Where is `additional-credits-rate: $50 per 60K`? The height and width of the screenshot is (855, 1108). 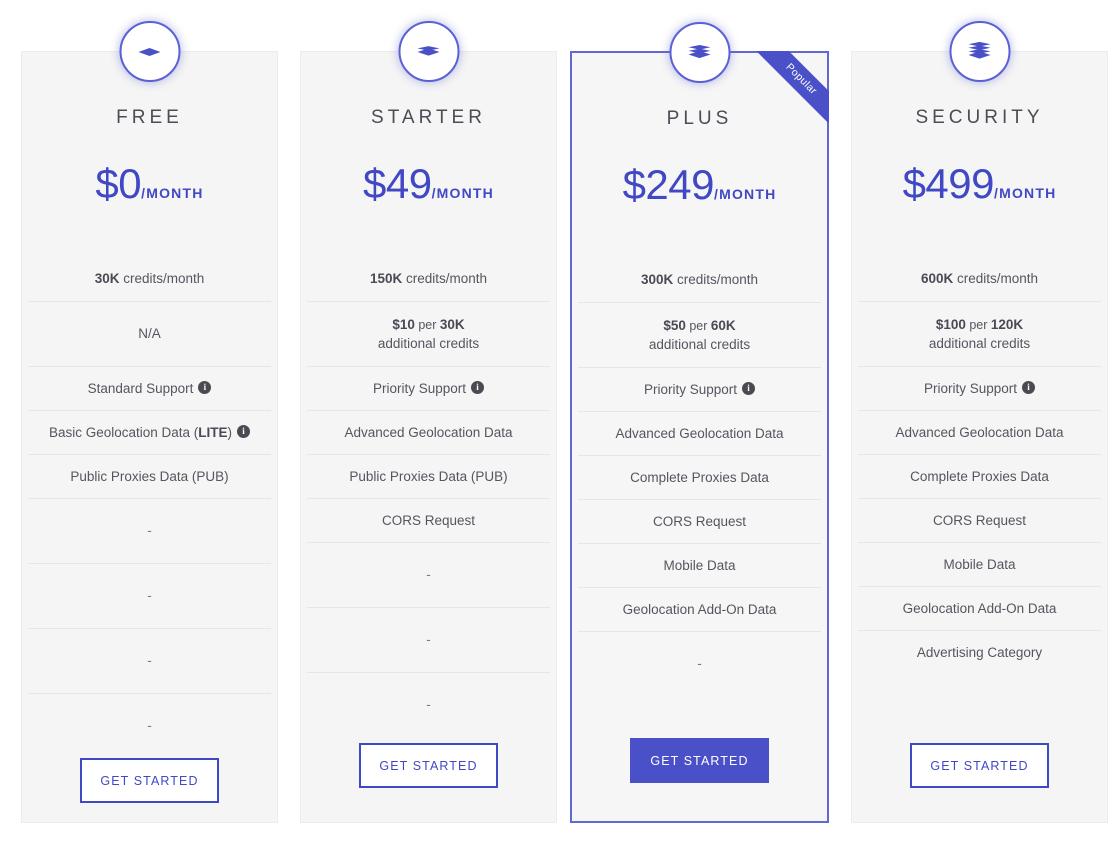
additional-credits-rate: $50 per 60K is located at coordinates (699, 326).